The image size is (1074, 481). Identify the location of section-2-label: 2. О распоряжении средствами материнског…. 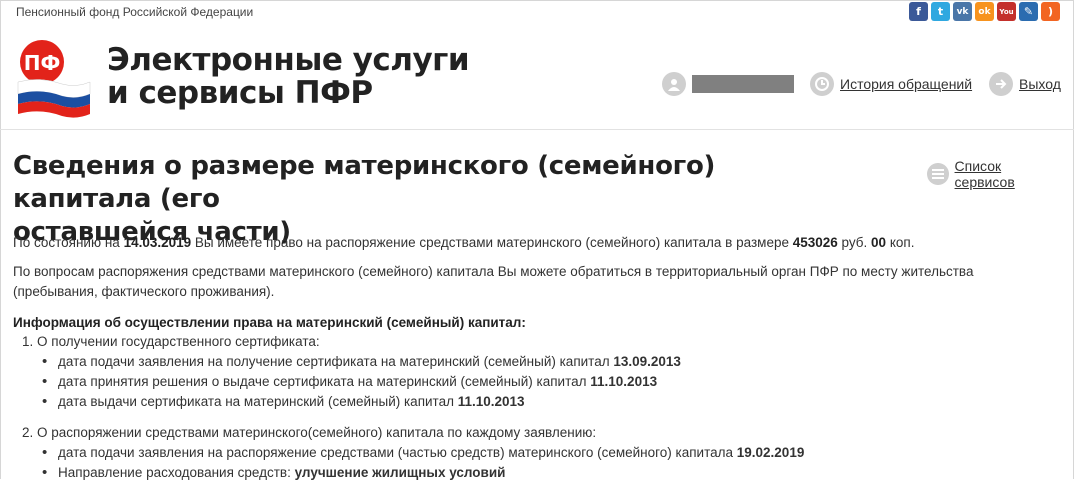
(309, 432).